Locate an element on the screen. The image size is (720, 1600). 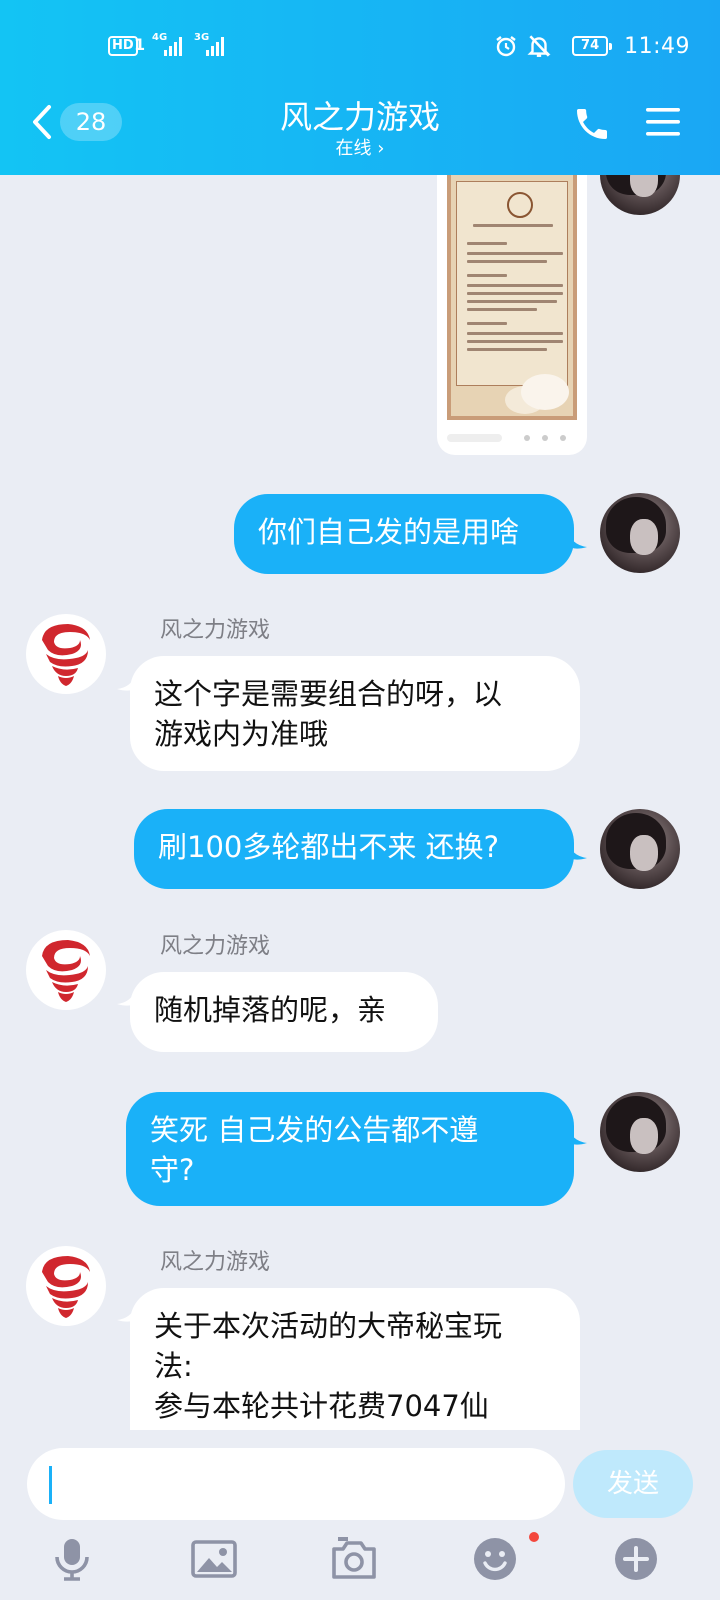
phone-icon is located at coordinates (592, 124).